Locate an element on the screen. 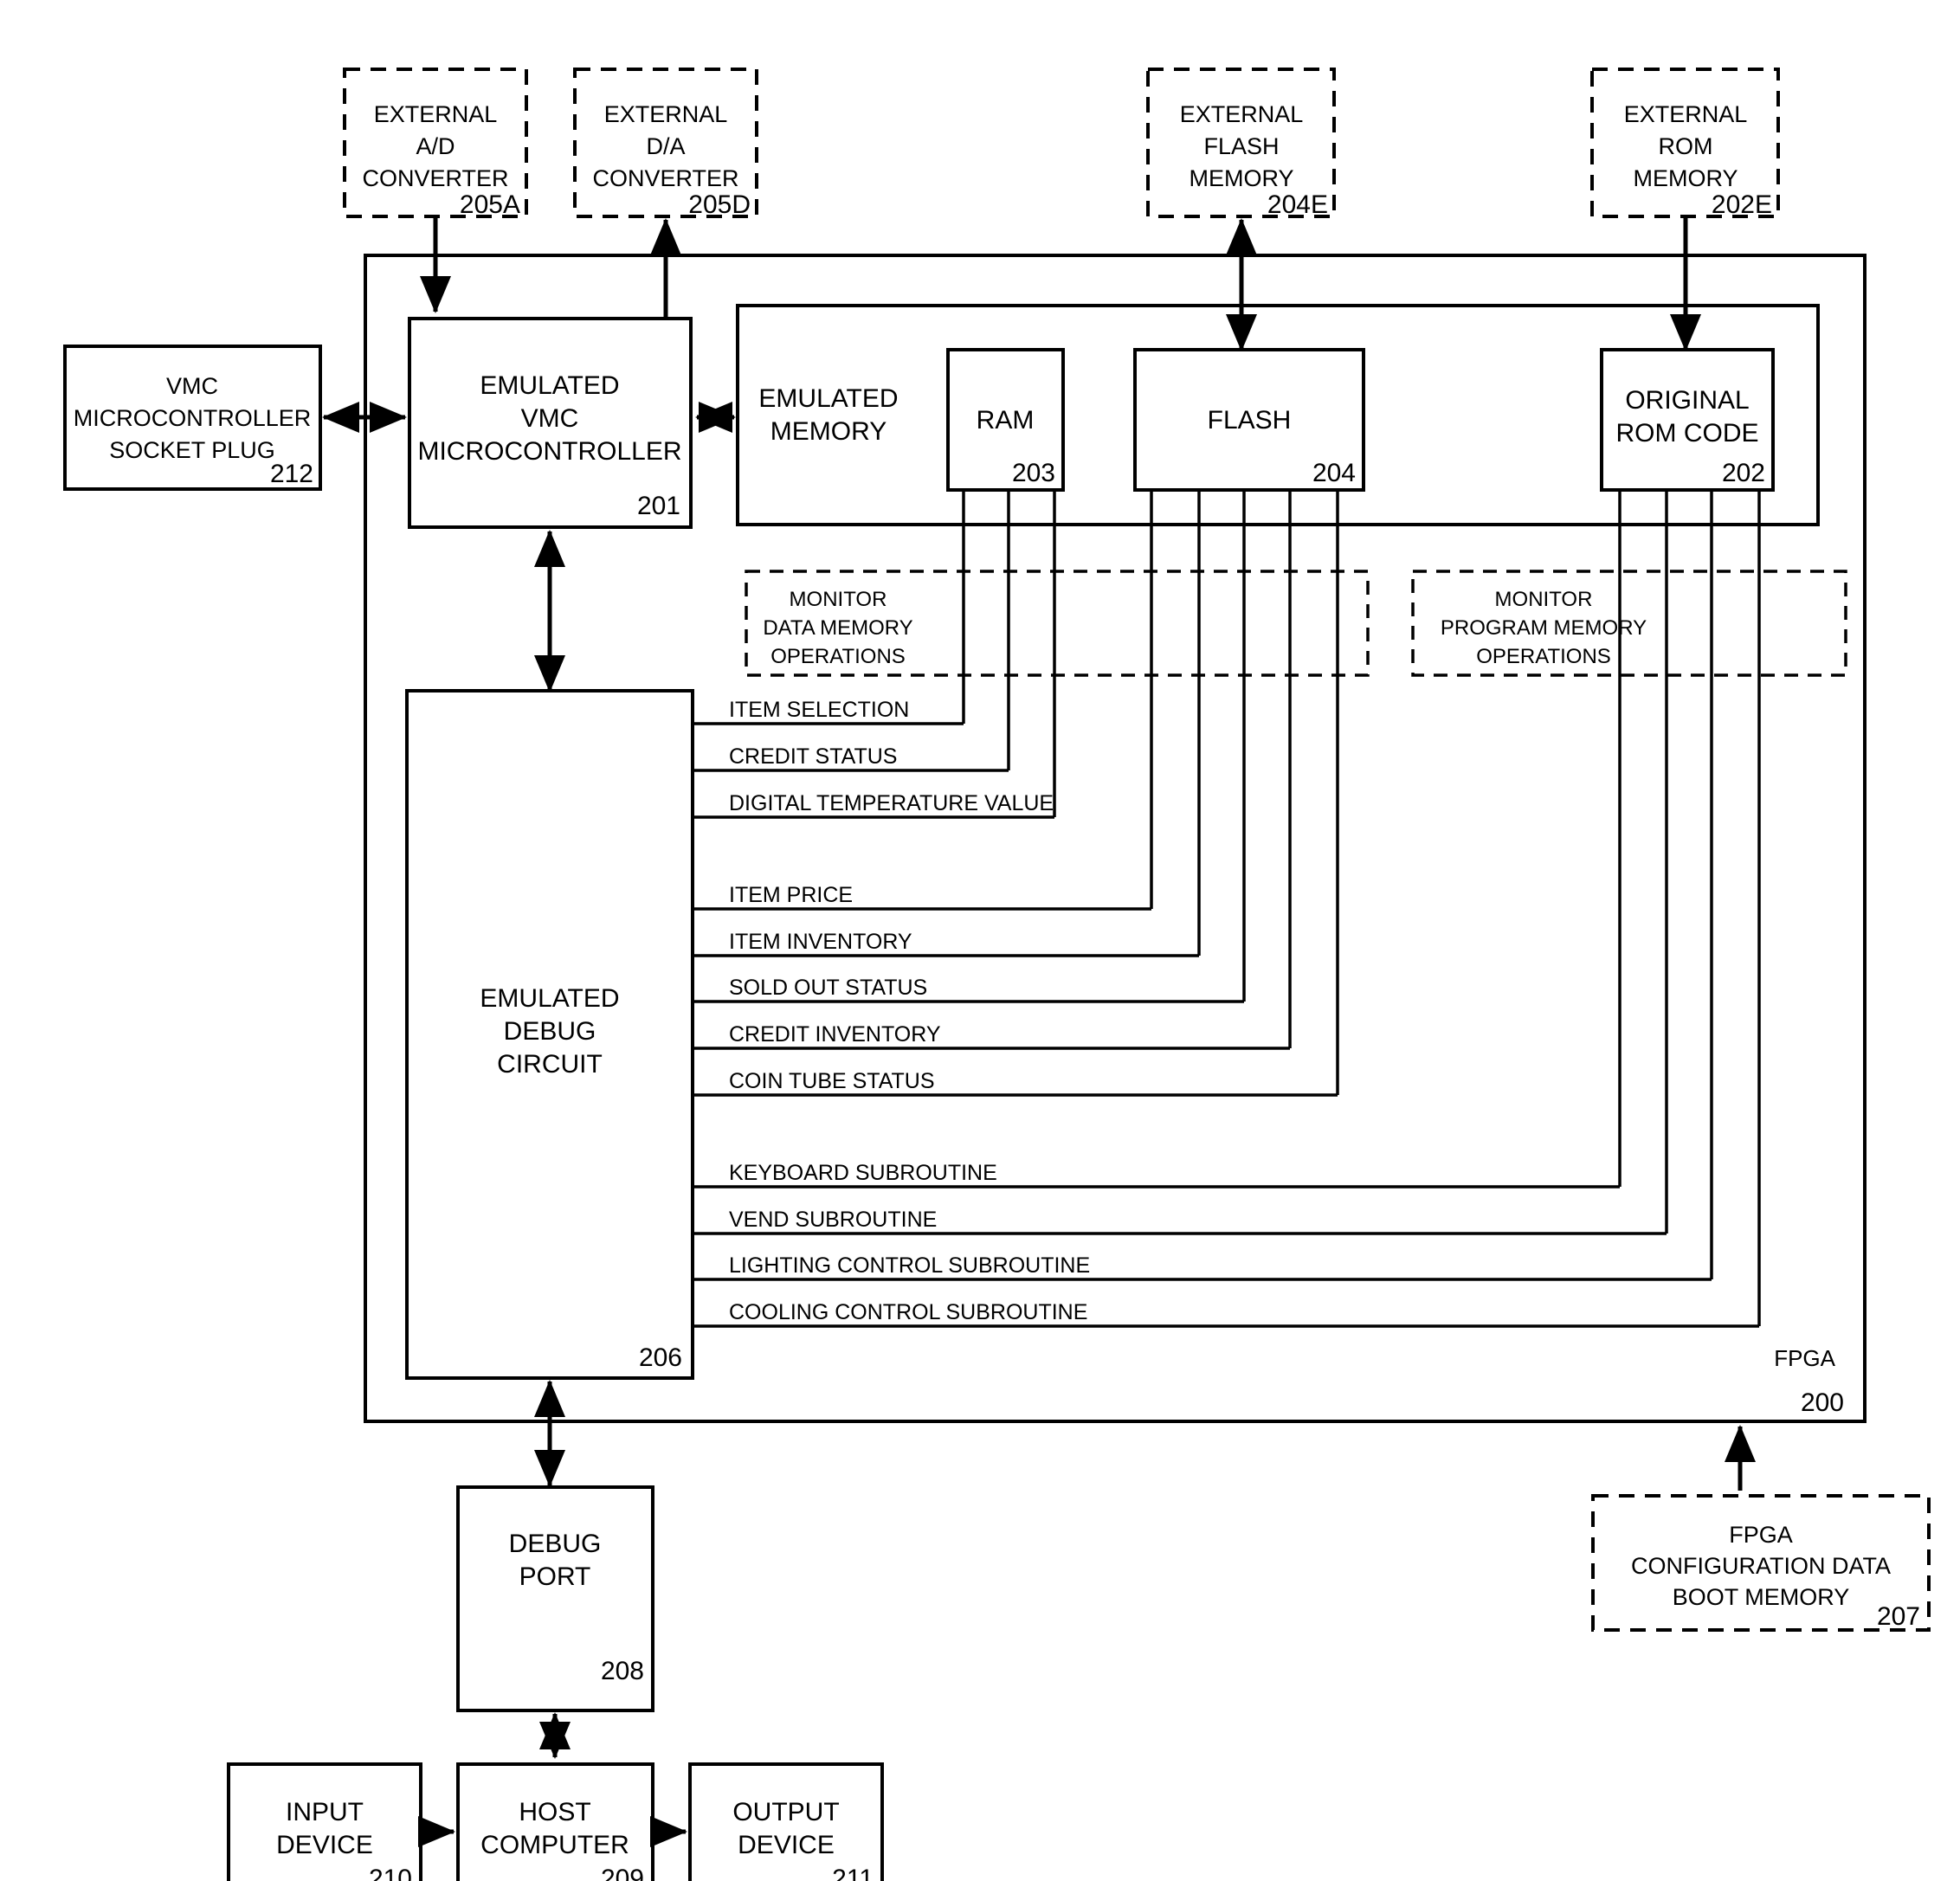  external-da-line-2: D/A is located at coordinates (666, 146).